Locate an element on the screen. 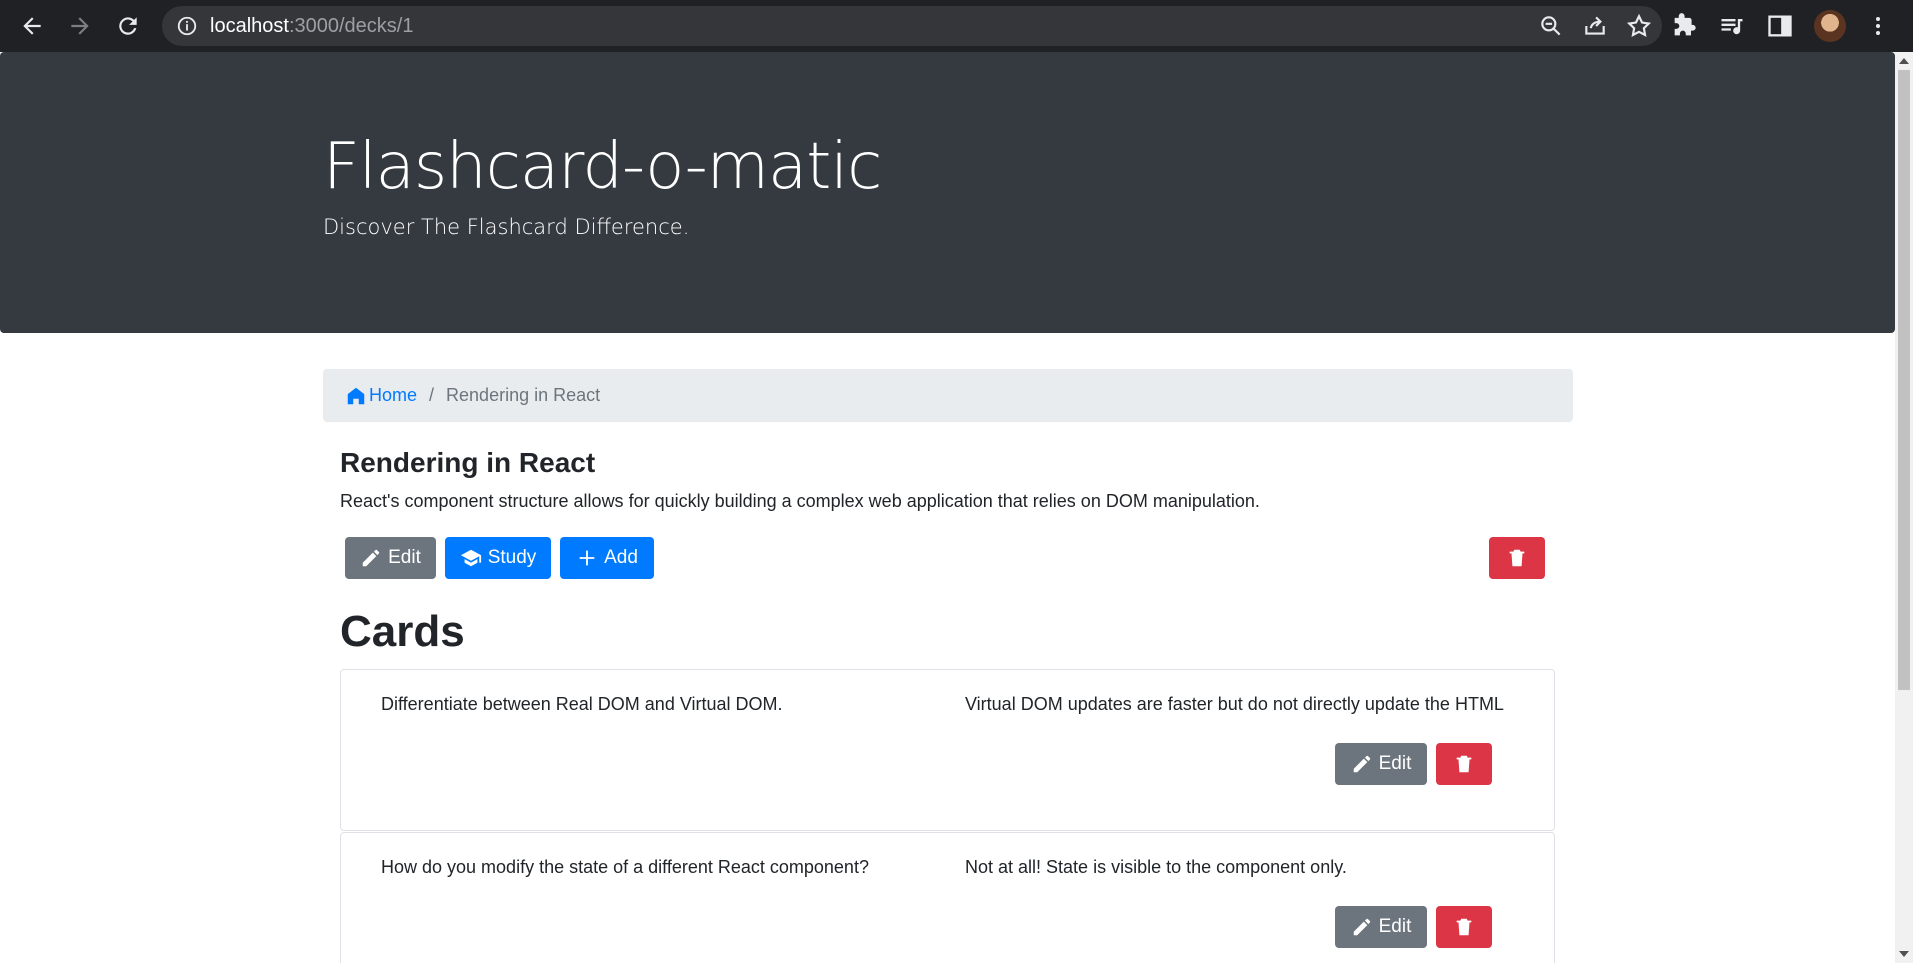 This screenshot has width=1913, height=963. add-card-button: Add is located at coordinates (607, 558).